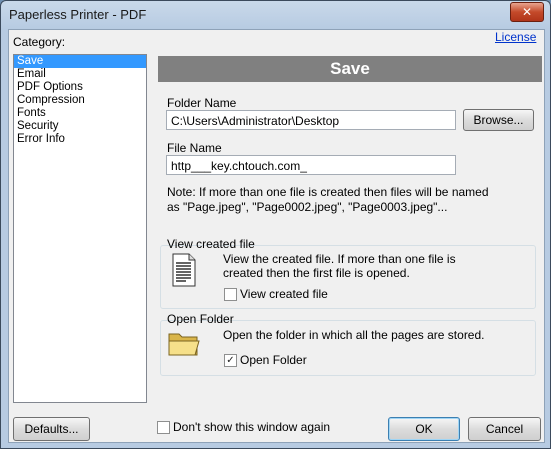 The width and height of the screenshot is (551, 449). I want to click on window-title: Paperless Printer - PDF, so click(78, 14).